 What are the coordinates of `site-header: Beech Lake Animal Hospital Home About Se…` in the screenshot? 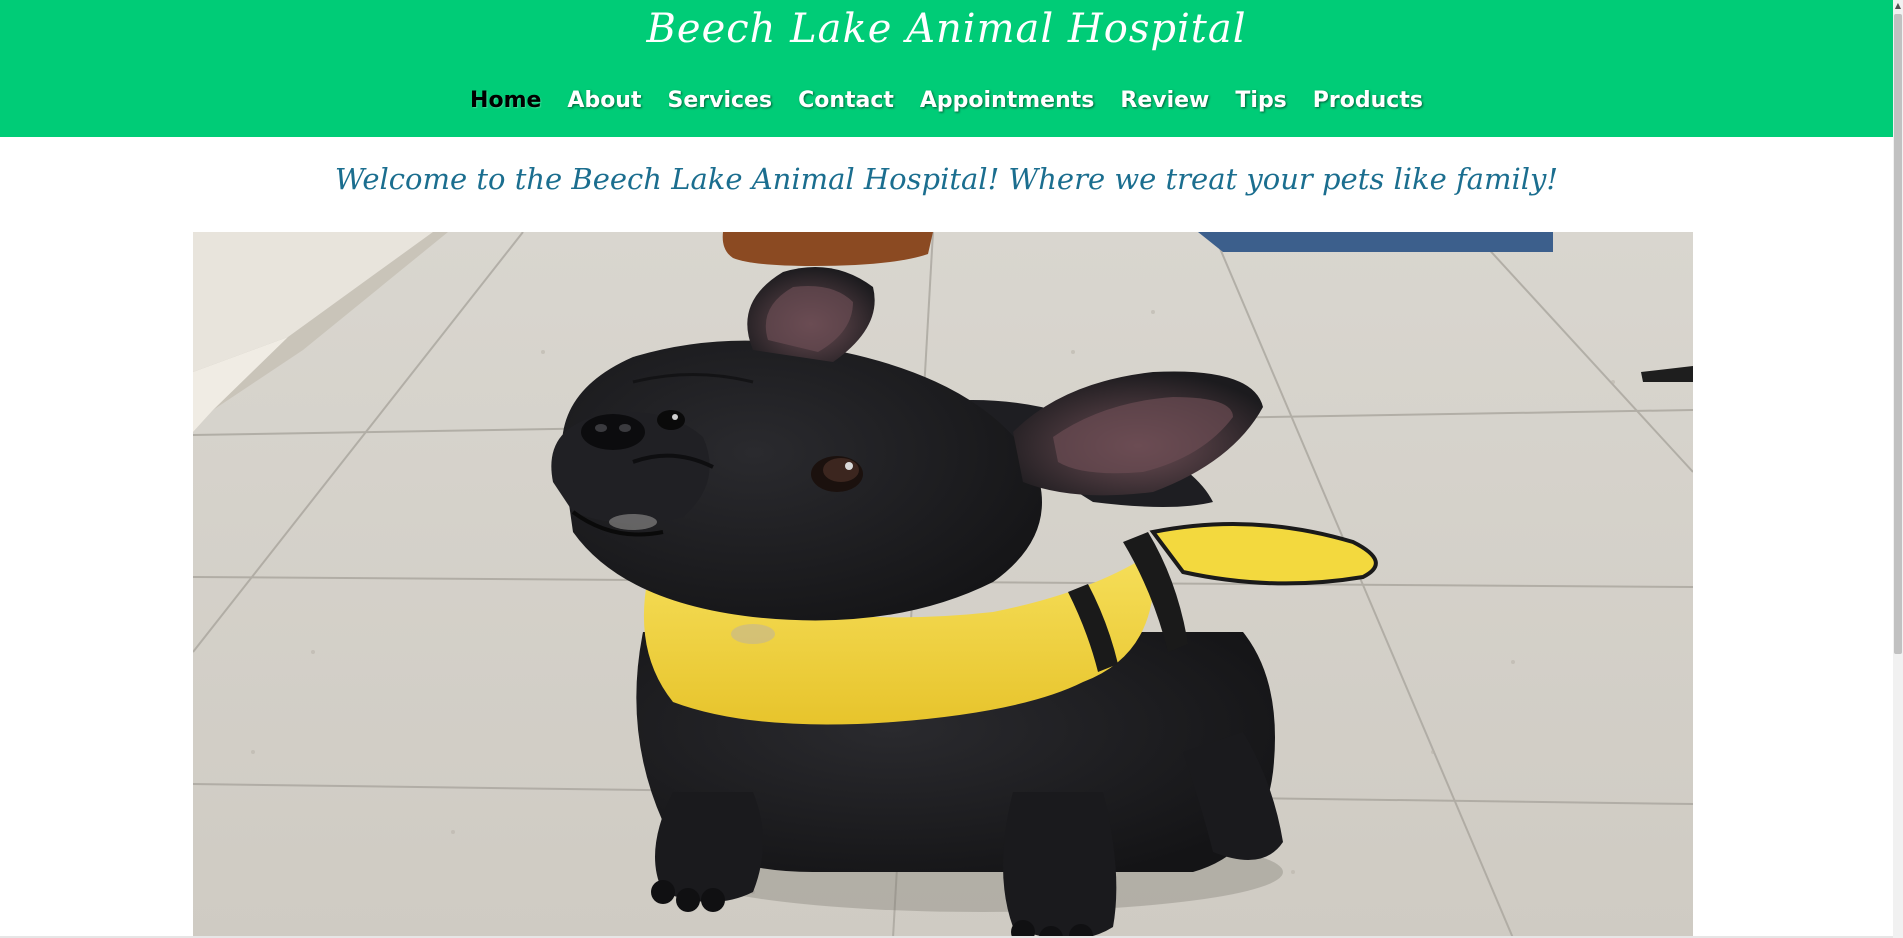 It's located at (946, 68).